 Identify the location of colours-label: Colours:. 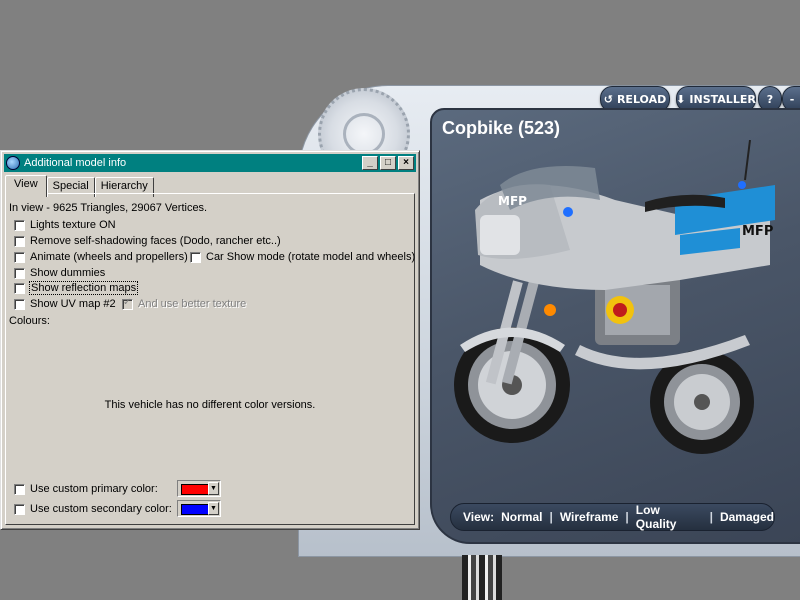
(29, 321).